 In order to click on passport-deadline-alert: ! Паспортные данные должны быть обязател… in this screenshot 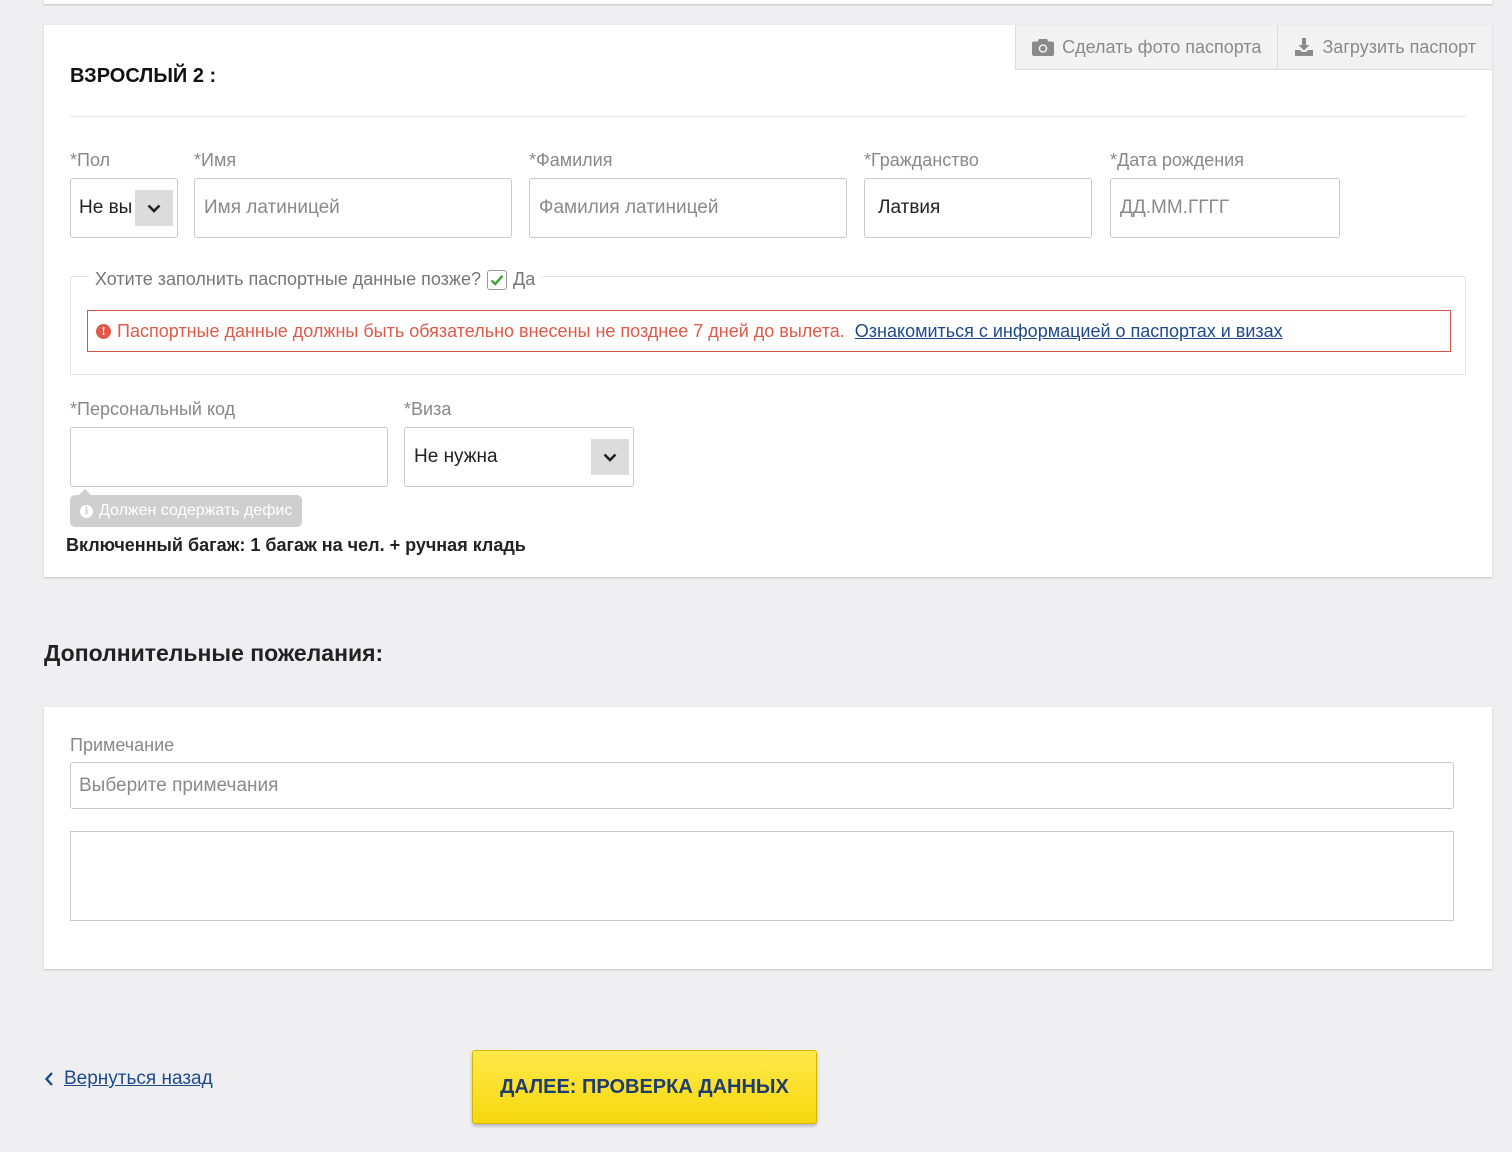, I will do `click(769, 331)`.